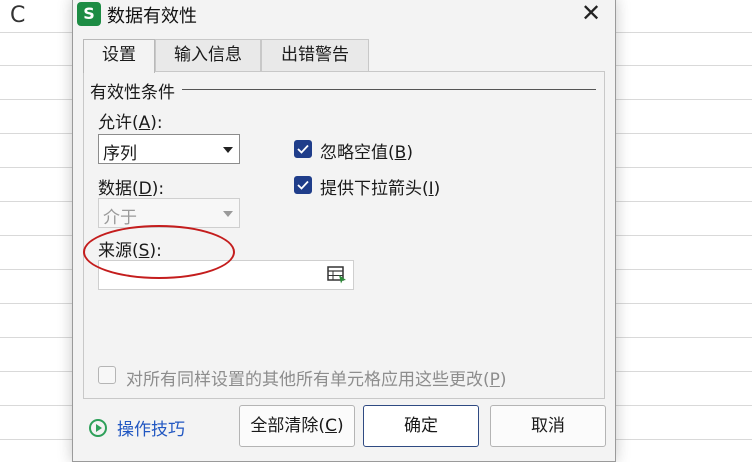 Image resolution: width=752 pixels, height=462 pixels. I want to click on apply-to-all-label: 对所有同样设置的其他所有单元格应用这些更改(P), so click(316, 380).